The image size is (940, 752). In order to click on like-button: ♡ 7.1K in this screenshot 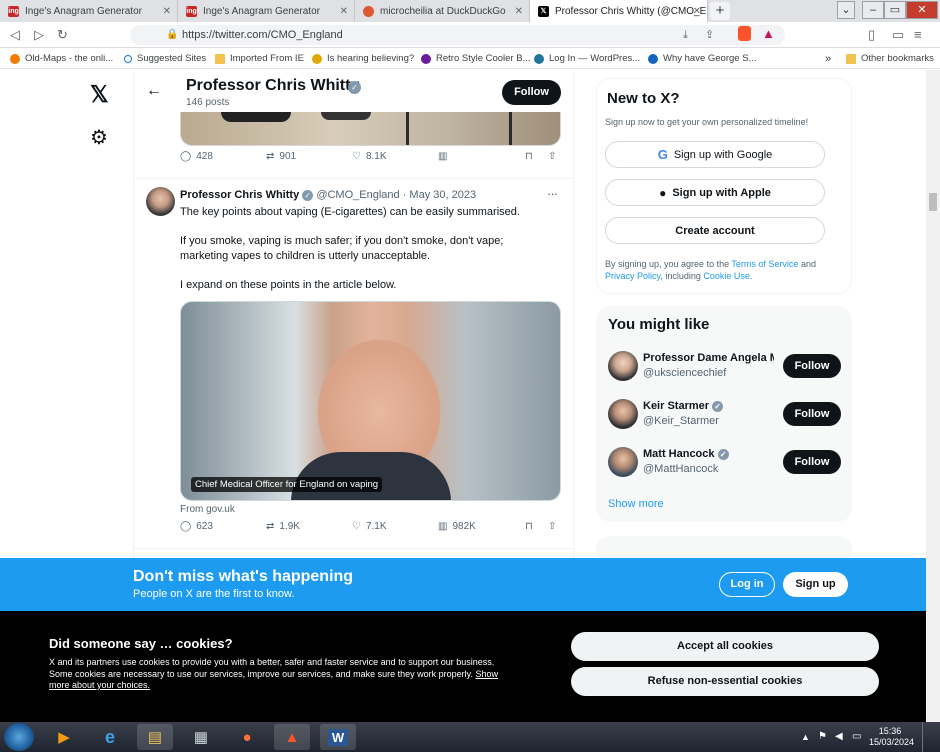, I will do `click(369, 526)`.